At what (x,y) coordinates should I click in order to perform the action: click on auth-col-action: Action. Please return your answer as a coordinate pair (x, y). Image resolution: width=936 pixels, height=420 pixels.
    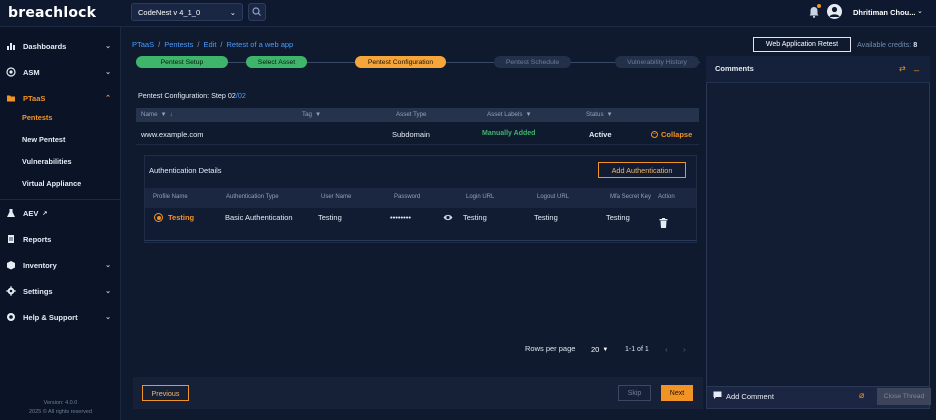
    Looking at the image, I should click on (666, 197).